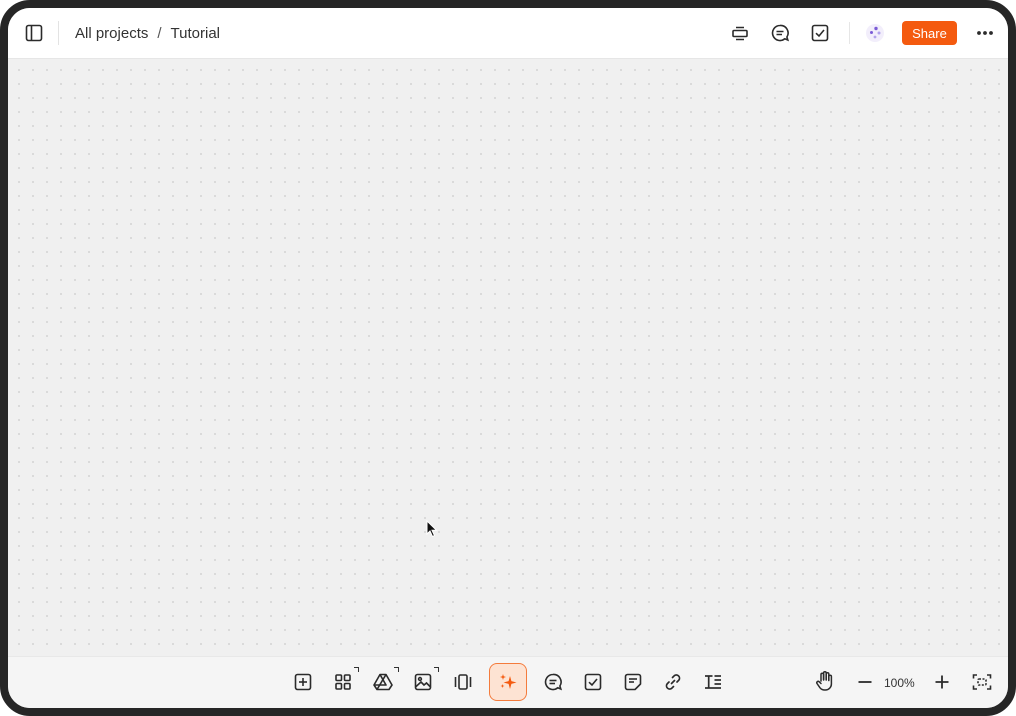  I want to click on top-bar: All projects / Tutorial Share, so click(508, 33).